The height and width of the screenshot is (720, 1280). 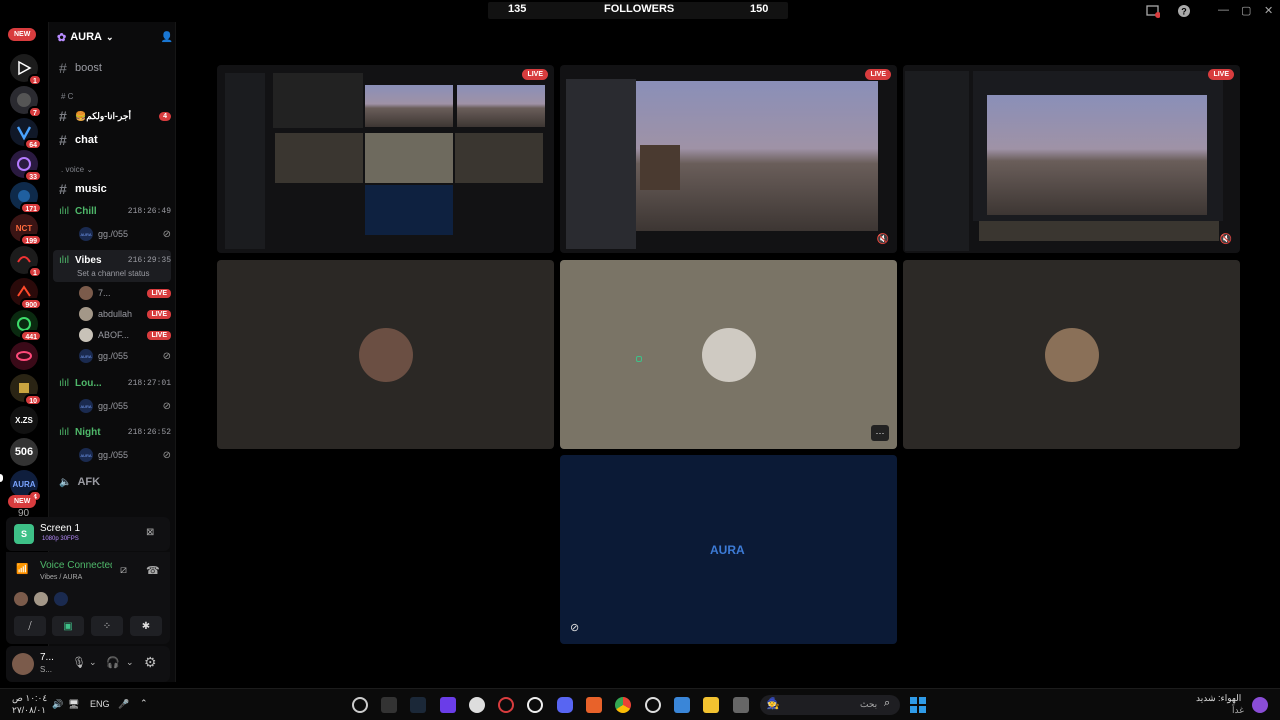 I want to click on channel-chat: # chat, so click(x=78, y=140).